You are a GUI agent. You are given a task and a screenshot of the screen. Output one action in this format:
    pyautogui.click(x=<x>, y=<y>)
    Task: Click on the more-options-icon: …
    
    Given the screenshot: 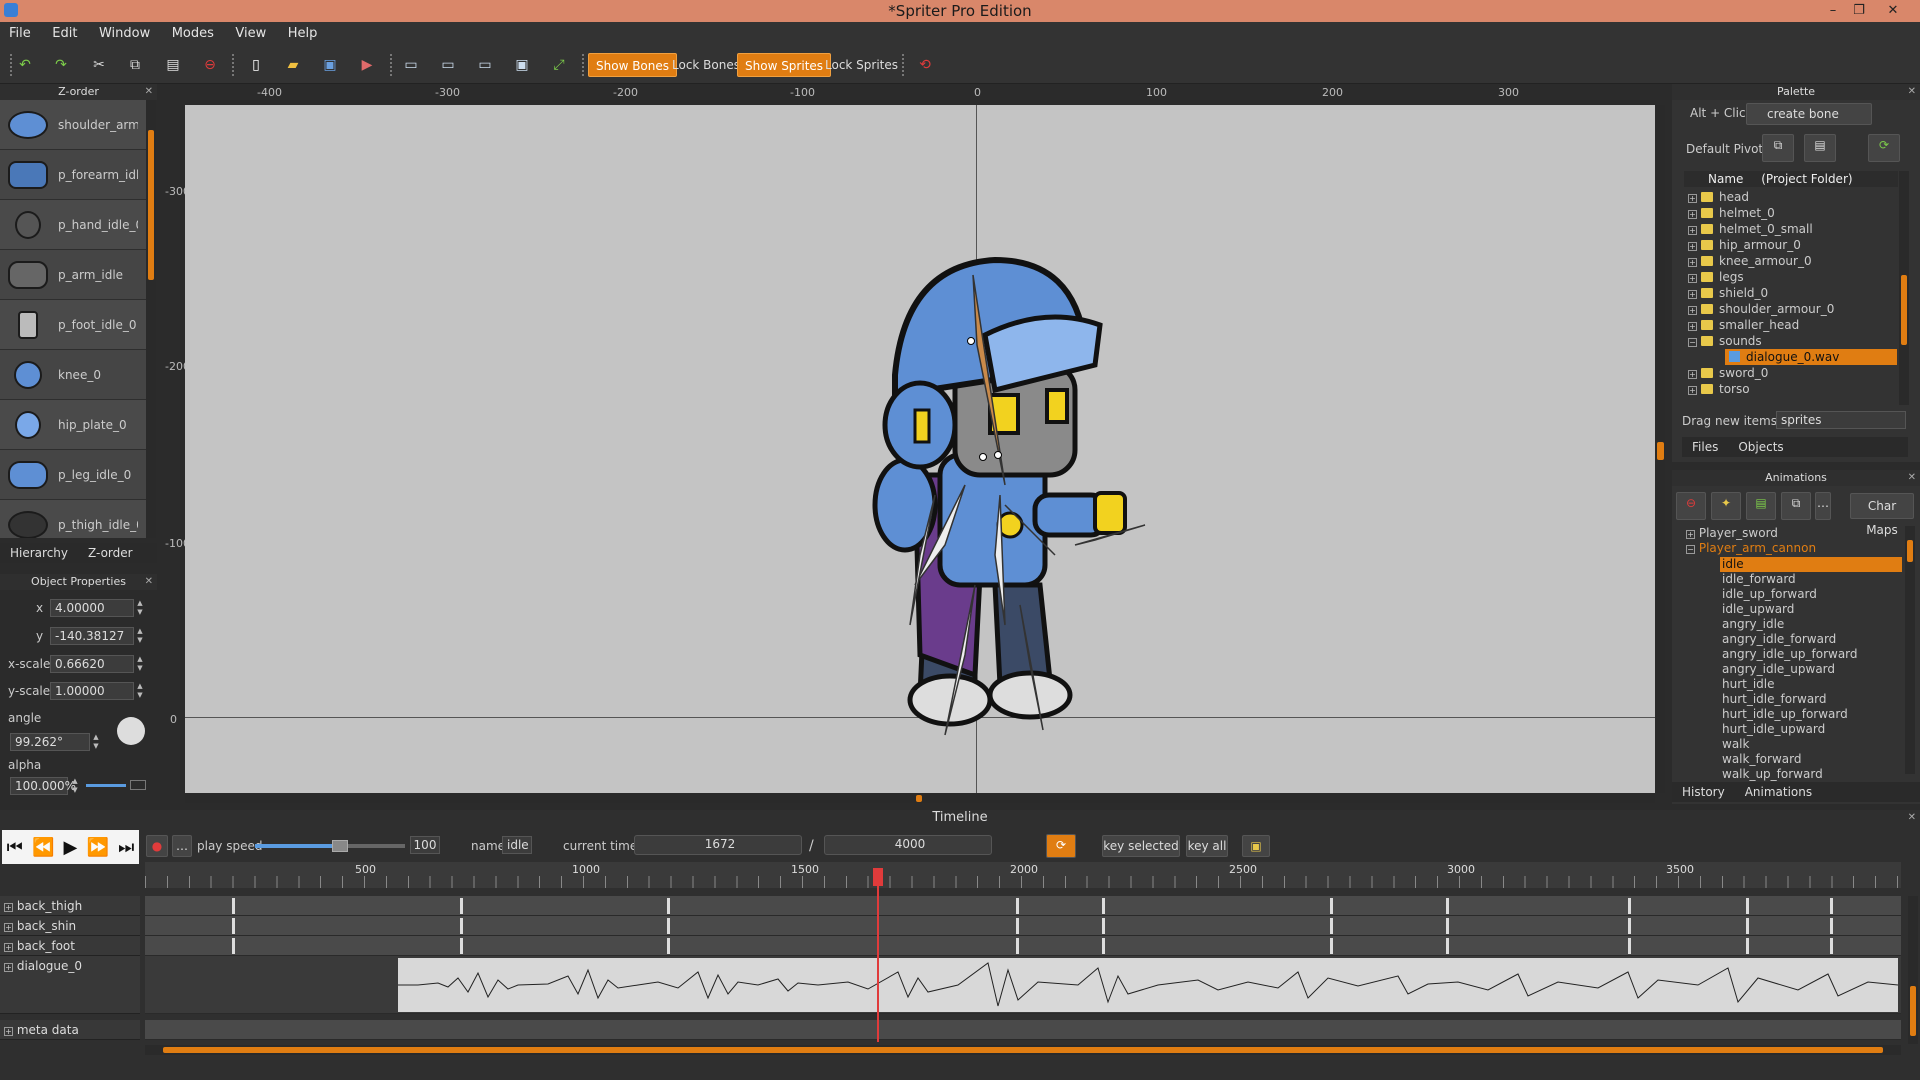 What is the action you would take?
    pyautogui.click(x=1823, y=506)
    